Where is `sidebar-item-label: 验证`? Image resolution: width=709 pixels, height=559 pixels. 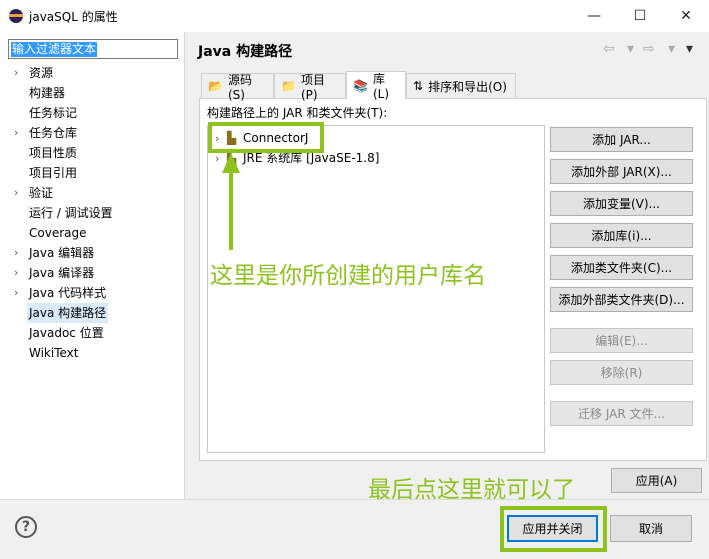 sidebar-item-label: 验证 is located at coordinates (41, 193).